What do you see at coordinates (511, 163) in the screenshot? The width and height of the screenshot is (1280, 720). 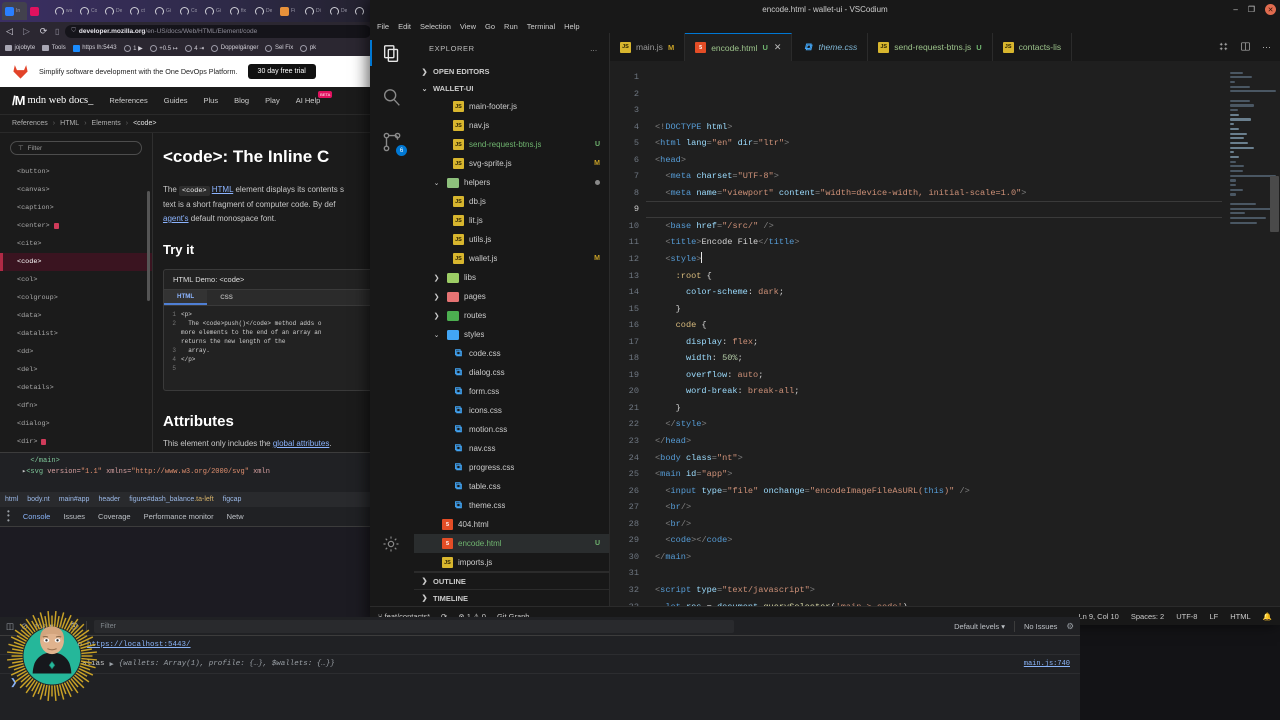 I see `file-tree-item: JS svg-sprite.js M` at bounding box center [511, 163].